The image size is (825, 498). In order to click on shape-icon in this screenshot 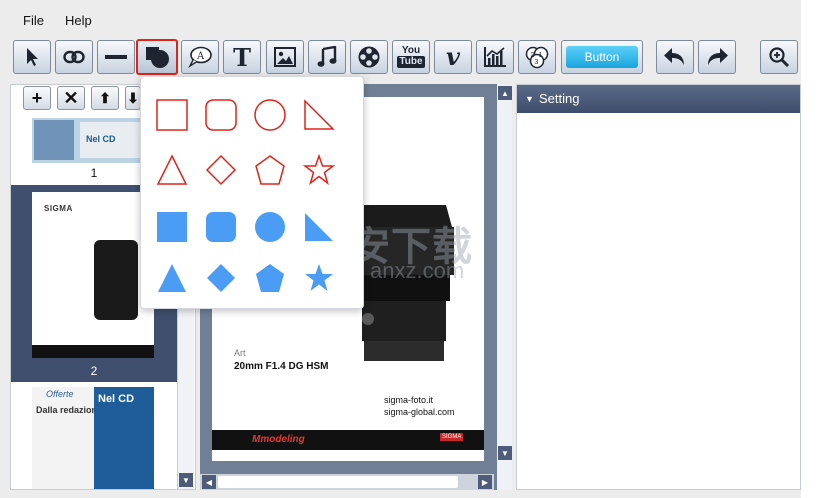, I will do `click(157, 57)`.